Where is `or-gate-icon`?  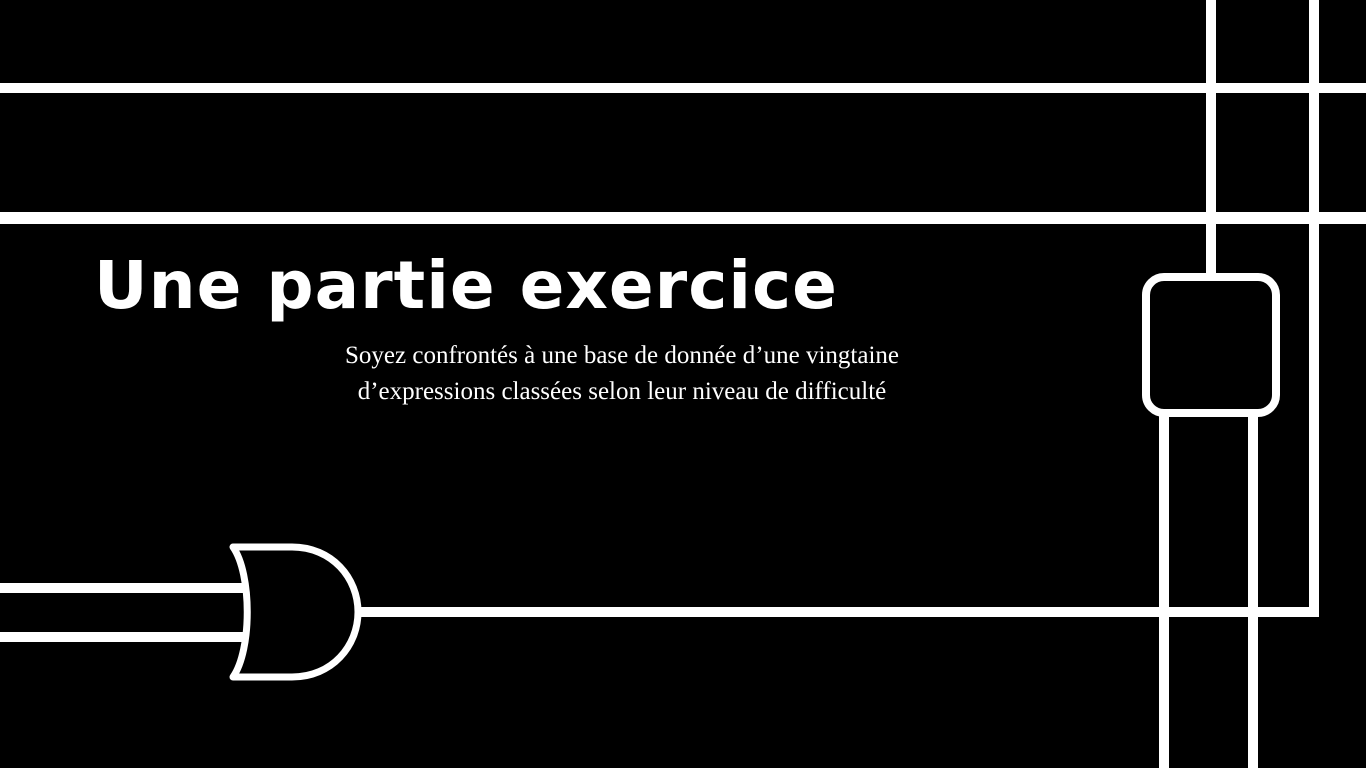 or-gate-icon is located at coordinates (295, 612).